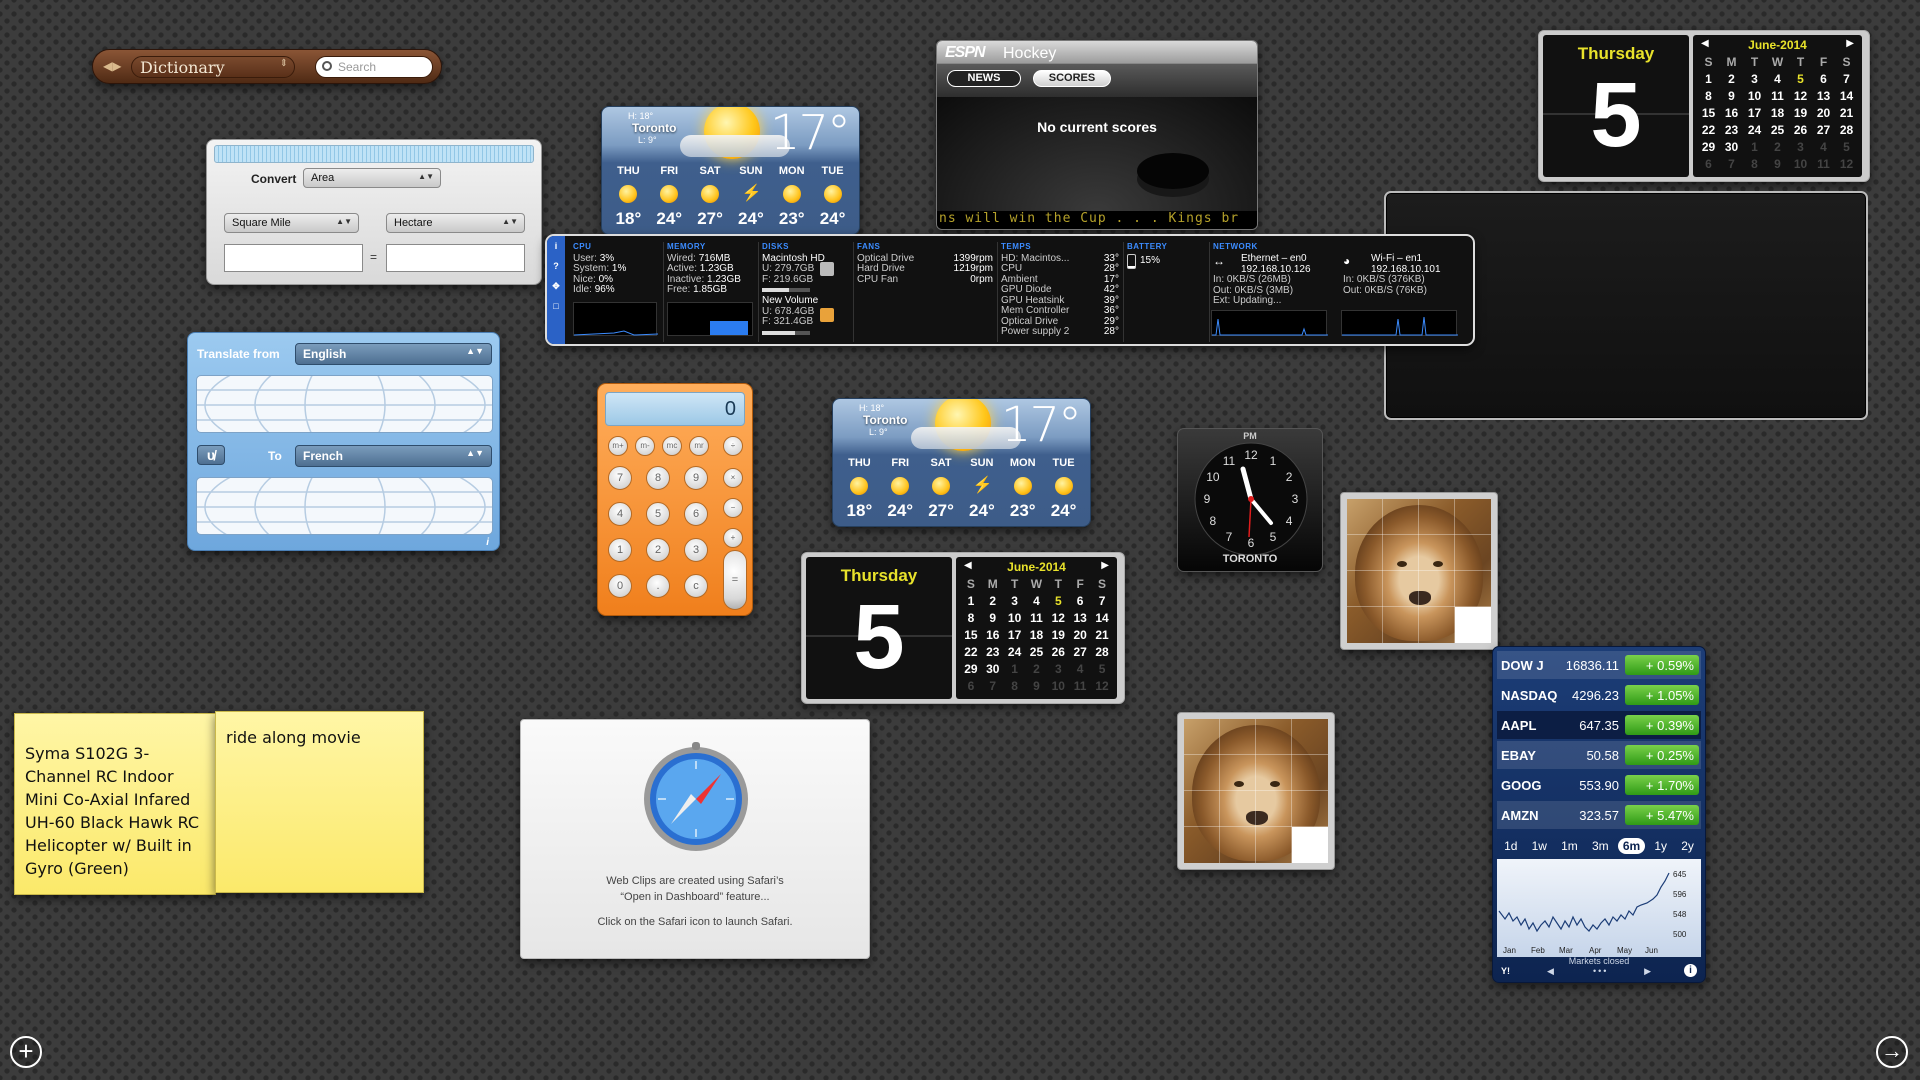 The height and width of the screenshot is (1080, 1920). Describe the element at coordinates (211, 455) in the screenshot. I see `swap-languages-button: υ̸` at that location.